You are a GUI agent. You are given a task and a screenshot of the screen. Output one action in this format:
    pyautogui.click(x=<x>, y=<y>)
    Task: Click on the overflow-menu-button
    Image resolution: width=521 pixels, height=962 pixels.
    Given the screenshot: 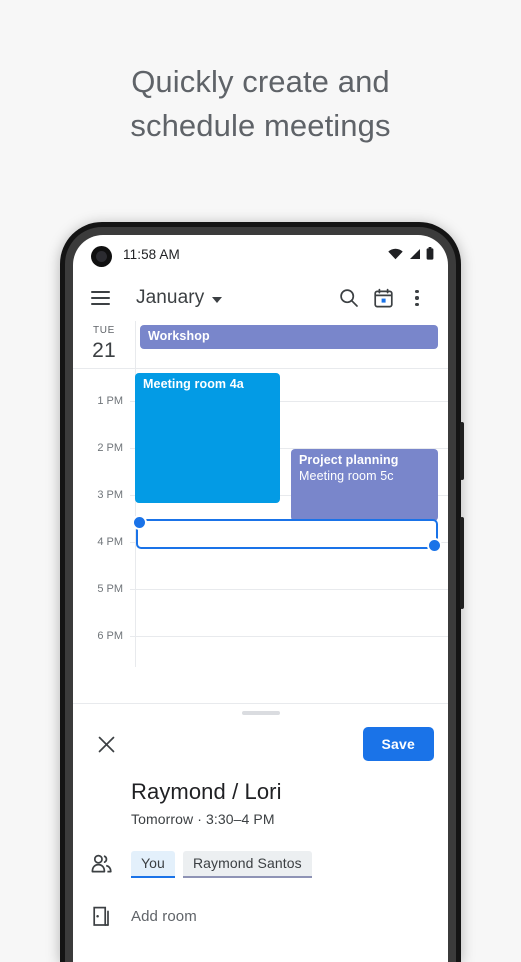 What is the action you would take?
    pyautogui.click(x=417, y=298)
    